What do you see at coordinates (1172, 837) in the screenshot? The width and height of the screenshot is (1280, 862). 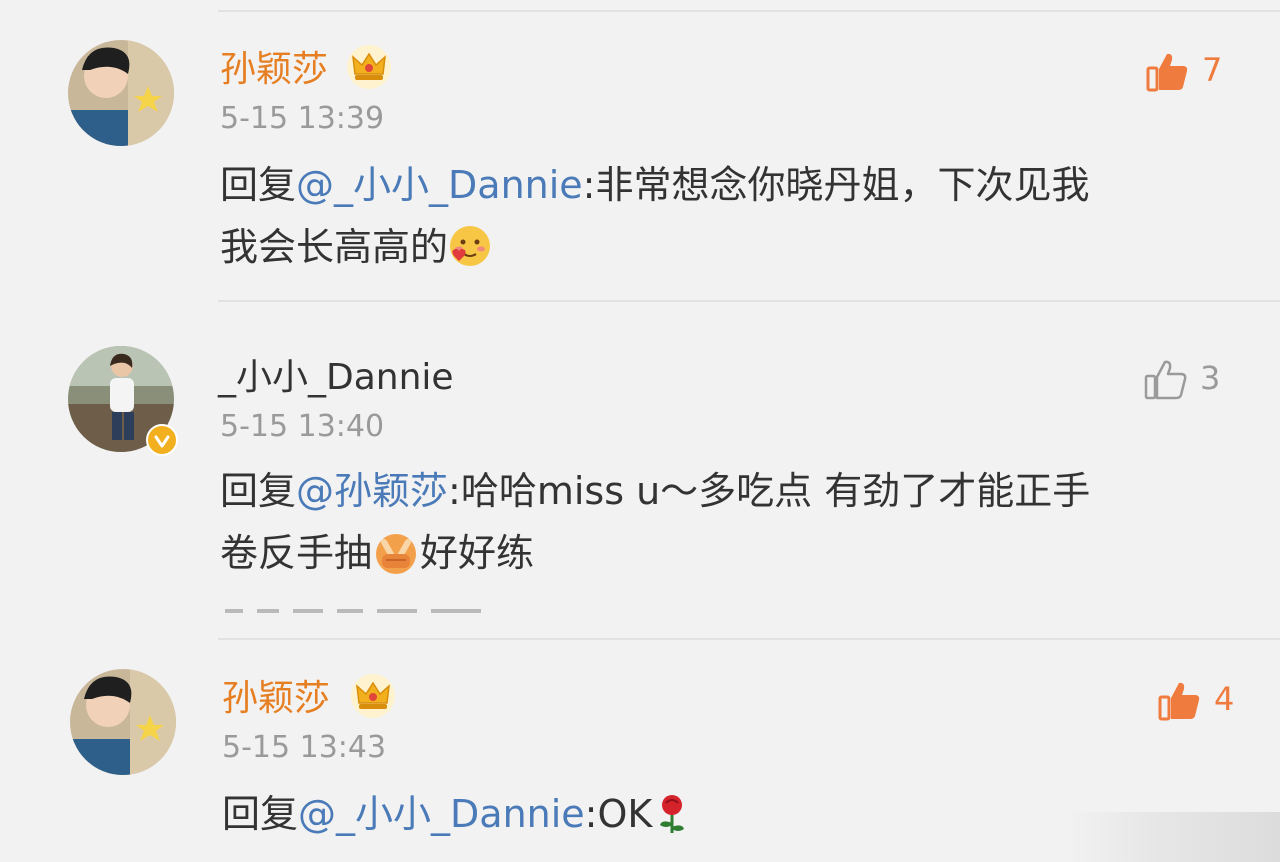 I see `corner-watermark-blur` at bounding box center [1172, 837].